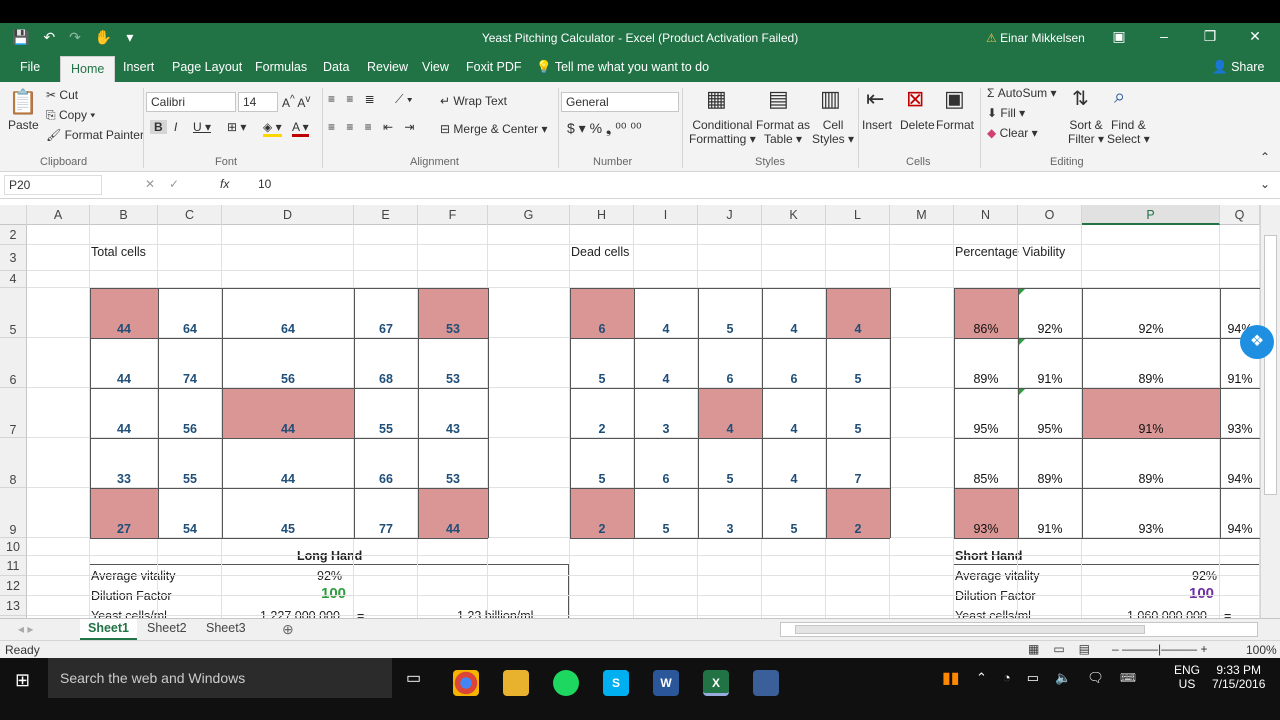 The width and height of the screenshot is (1280, 720). Describe the element at coordinates (281, 67) in the screenshot. I see `tab-formulas: Formulas` at that location.